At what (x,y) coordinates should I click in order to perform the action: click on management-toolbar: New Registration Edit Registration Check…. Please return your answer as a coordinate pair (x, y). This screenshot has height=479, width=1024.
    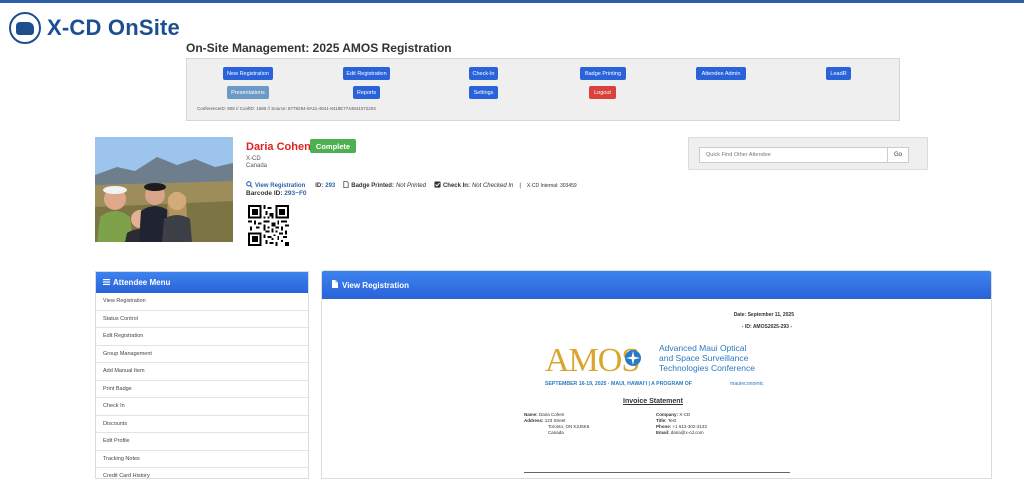
    Looking at the image, I should click on (543, 89).